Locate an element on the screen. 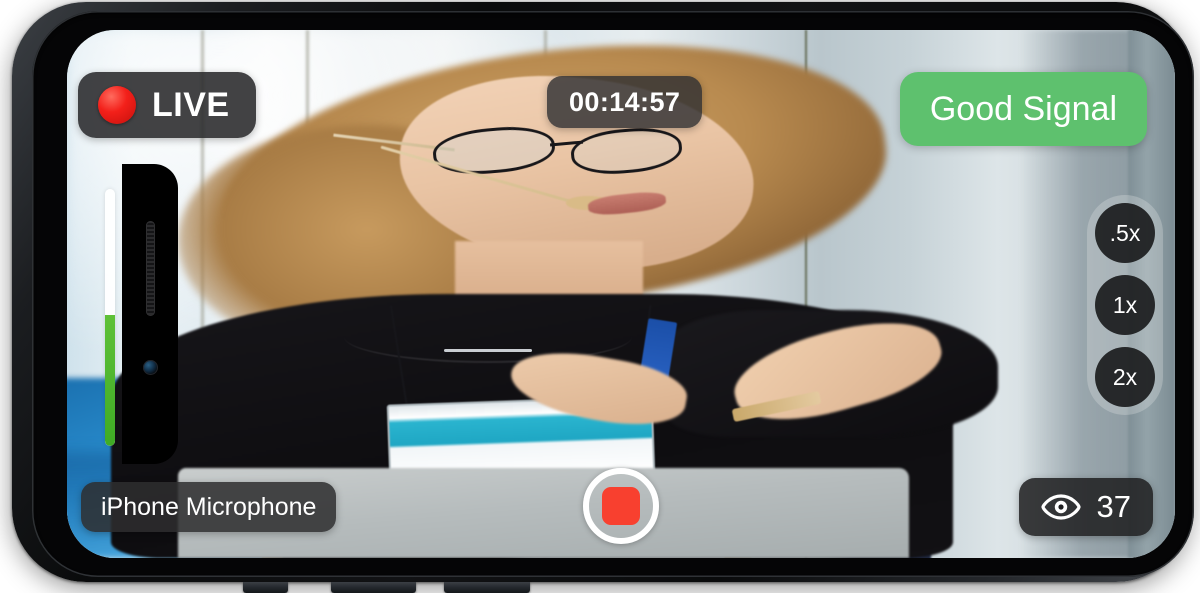 This screenshot has height=593, width=1200. microphone-source-badge: iPhone Microphone is located at coordinates (209, 507).